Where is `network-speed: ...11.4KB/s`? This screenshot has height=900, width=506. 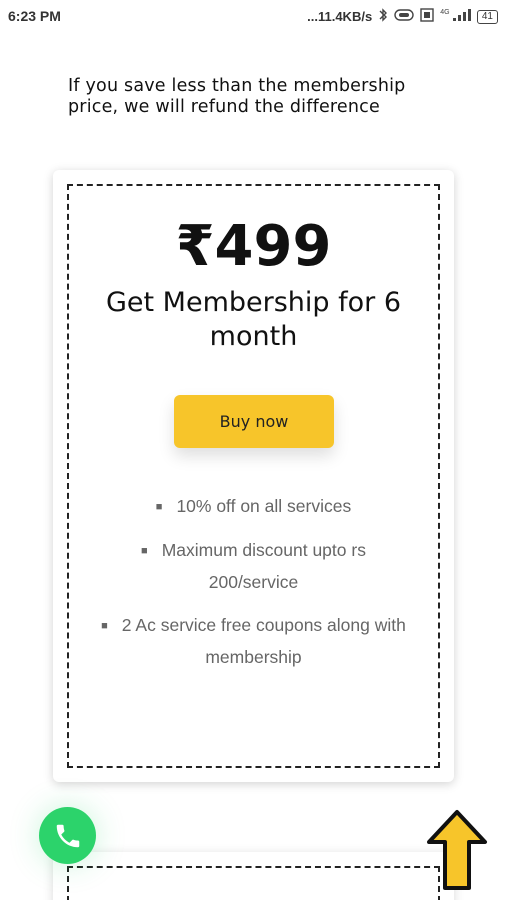 network-speed: ...11.4KB/s is located at coordinates (340, 16).